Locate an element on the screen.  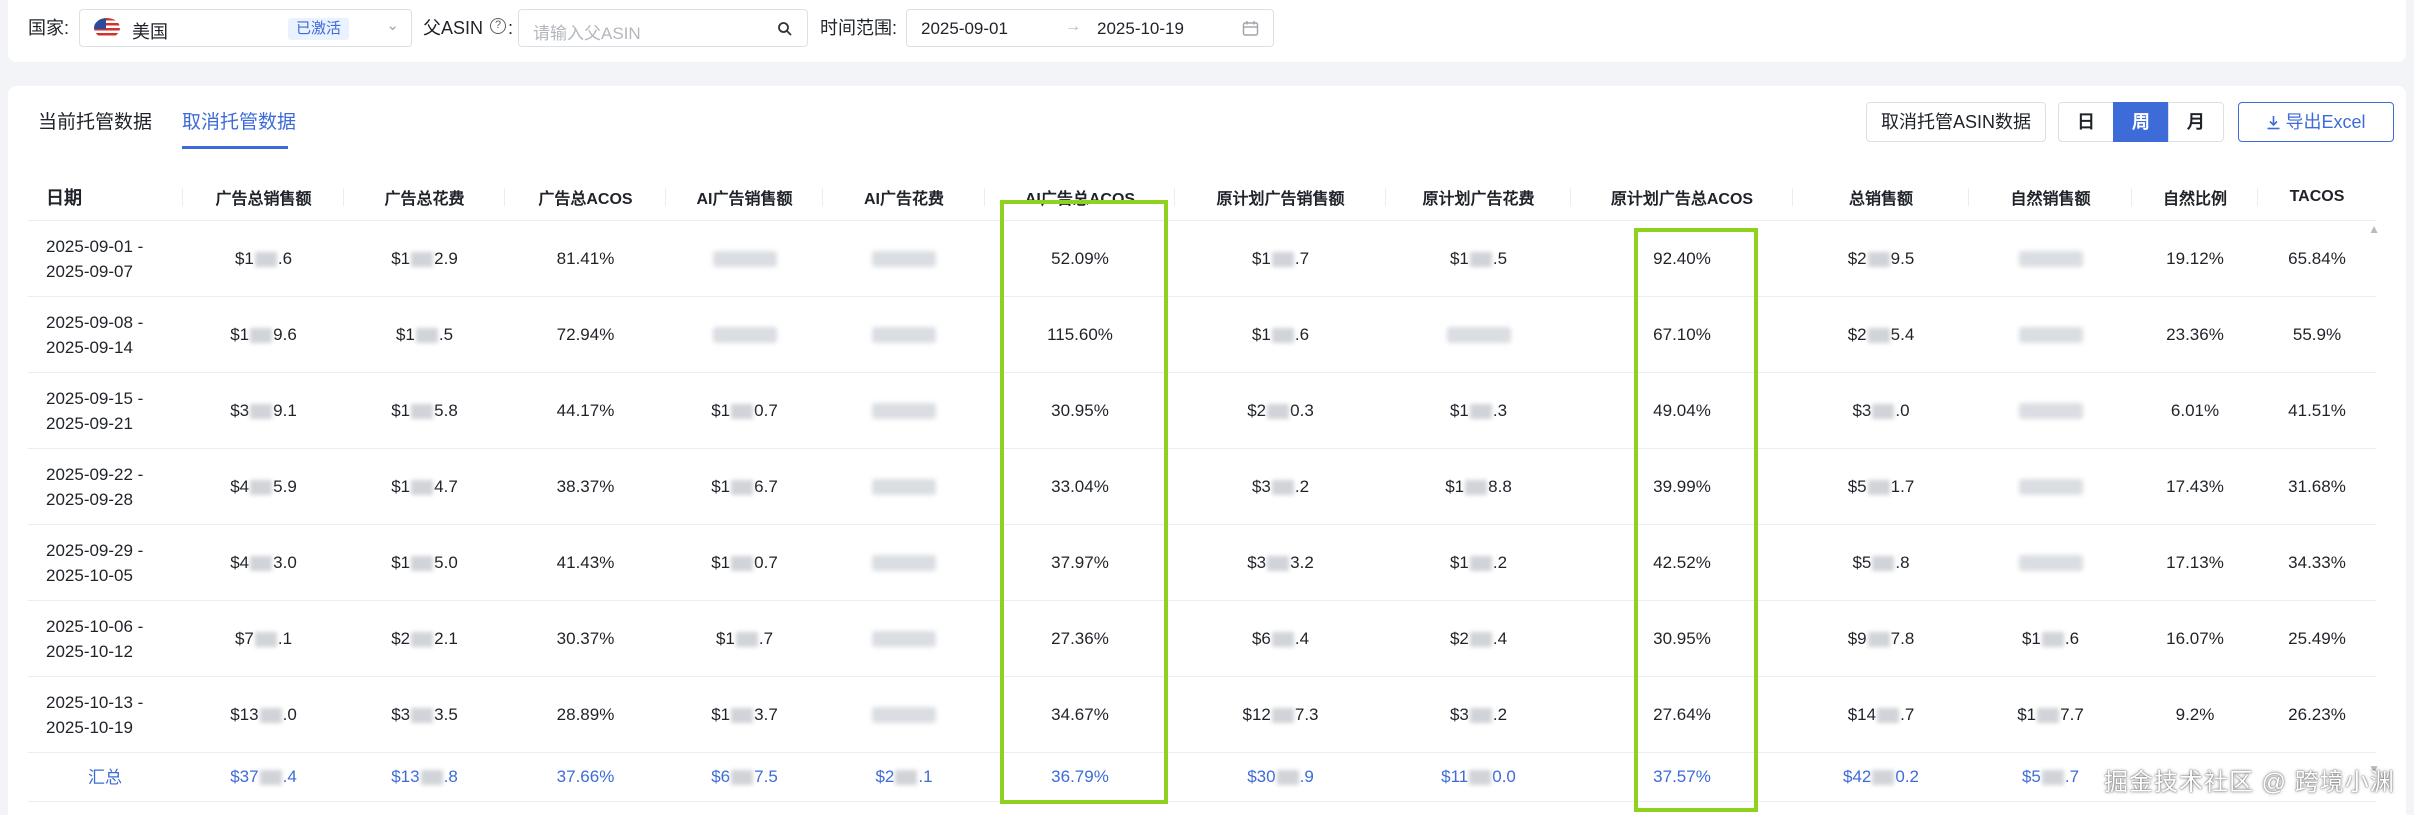
organic-ratio-cell: 17.43% is located at coordinates (2195, 486).